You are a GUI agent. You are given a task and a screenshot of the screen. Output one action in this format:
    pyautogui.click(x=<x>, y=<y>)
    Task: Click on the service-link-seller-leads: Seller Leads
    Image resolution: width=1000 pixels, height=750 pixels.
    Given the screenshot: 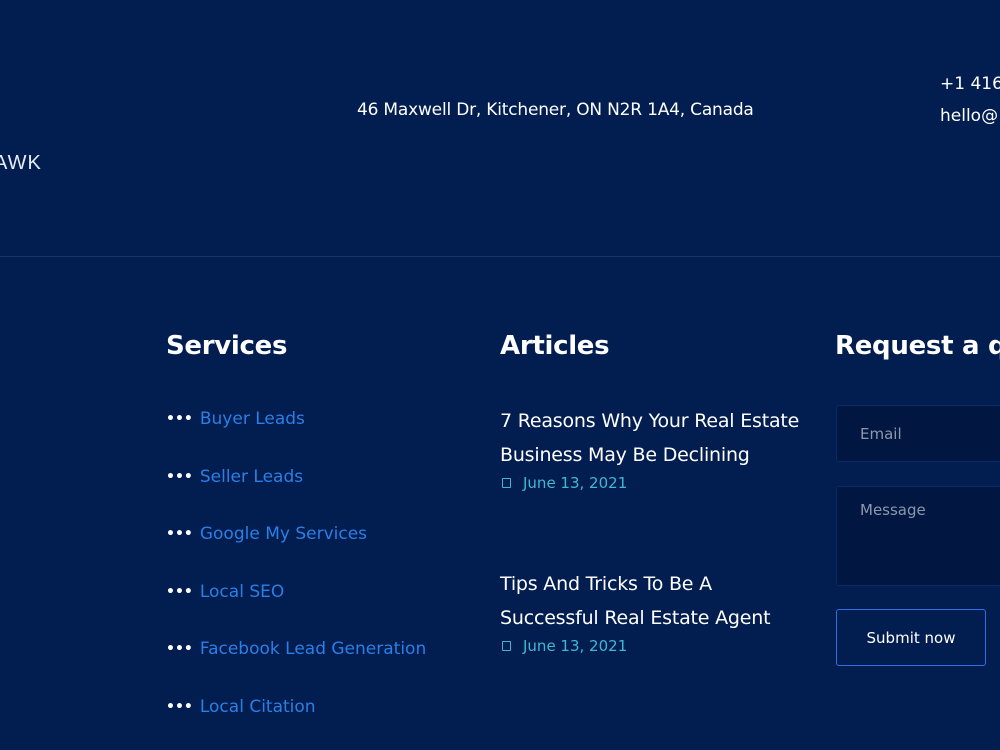 What is the action you would take?
    pyautogui.click(x=251, y=477)
    